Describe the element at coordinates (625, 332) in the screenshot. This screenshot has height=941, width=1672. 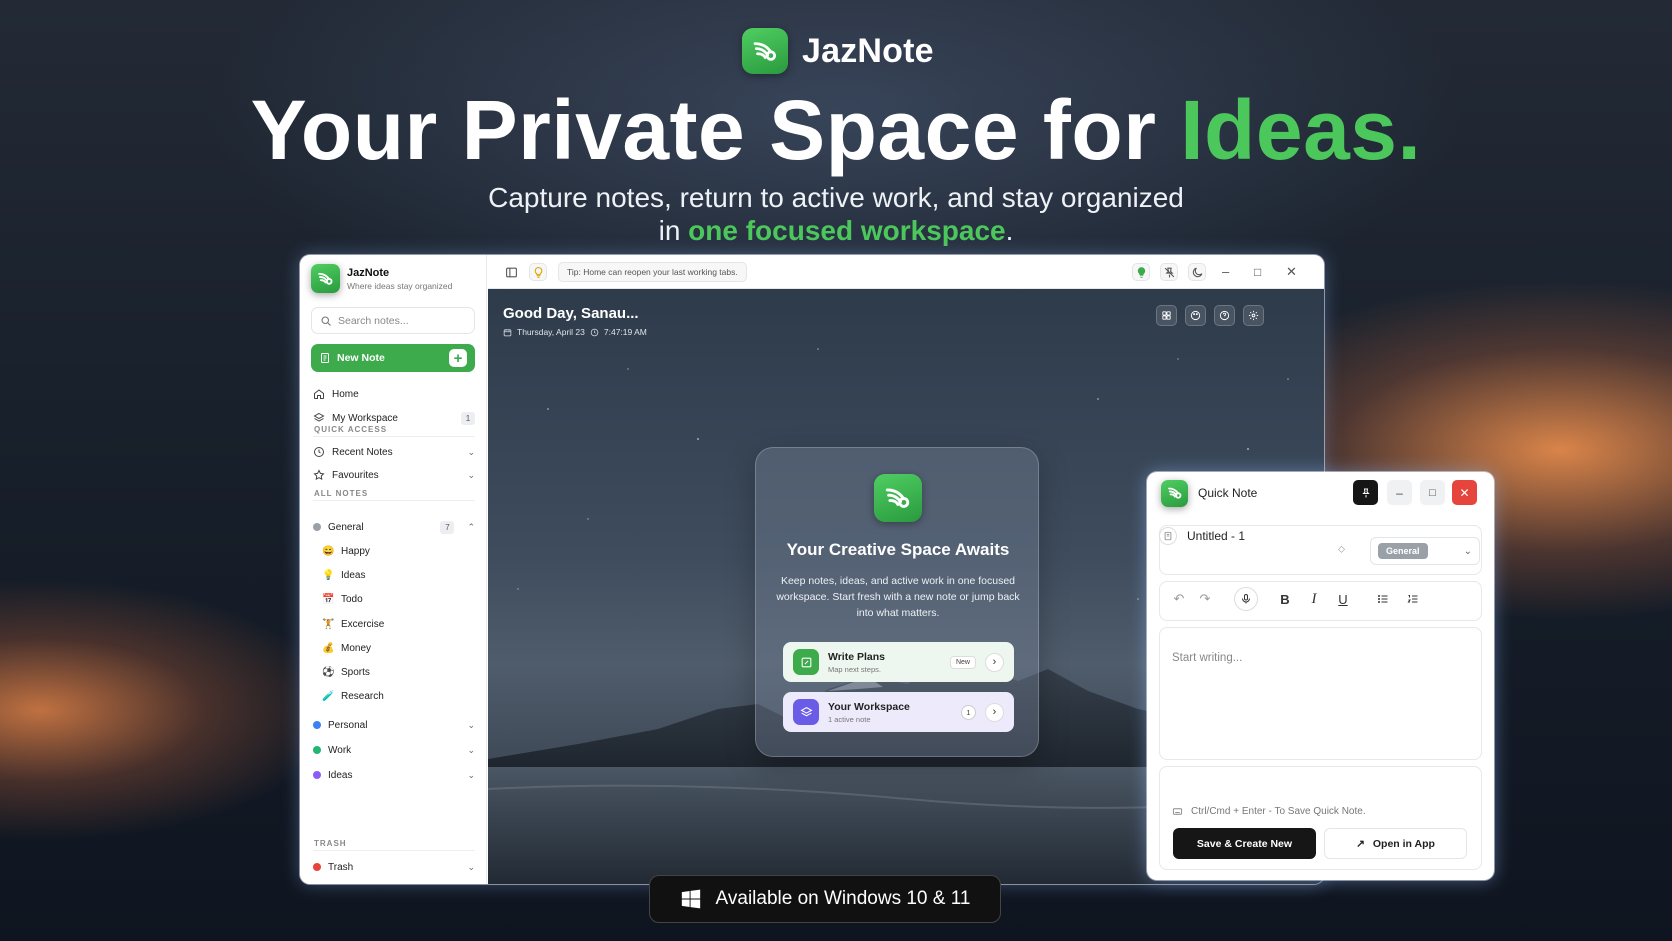
I see `time-text: 7:47:19 AM` at that location.